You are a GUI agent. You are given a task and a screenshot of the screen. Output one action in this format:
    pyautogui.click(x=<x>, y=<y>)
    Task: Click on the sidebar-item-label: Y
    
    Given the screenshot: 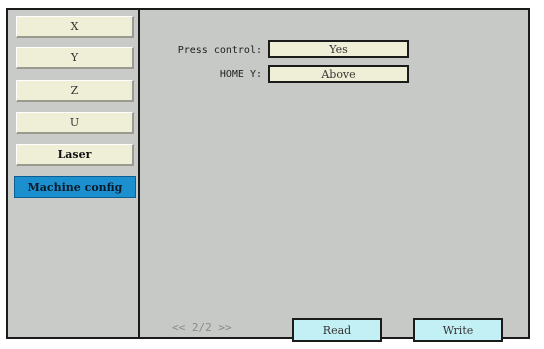 What is the action you would take?
    pyautogui.click(x=74, y=57)
    